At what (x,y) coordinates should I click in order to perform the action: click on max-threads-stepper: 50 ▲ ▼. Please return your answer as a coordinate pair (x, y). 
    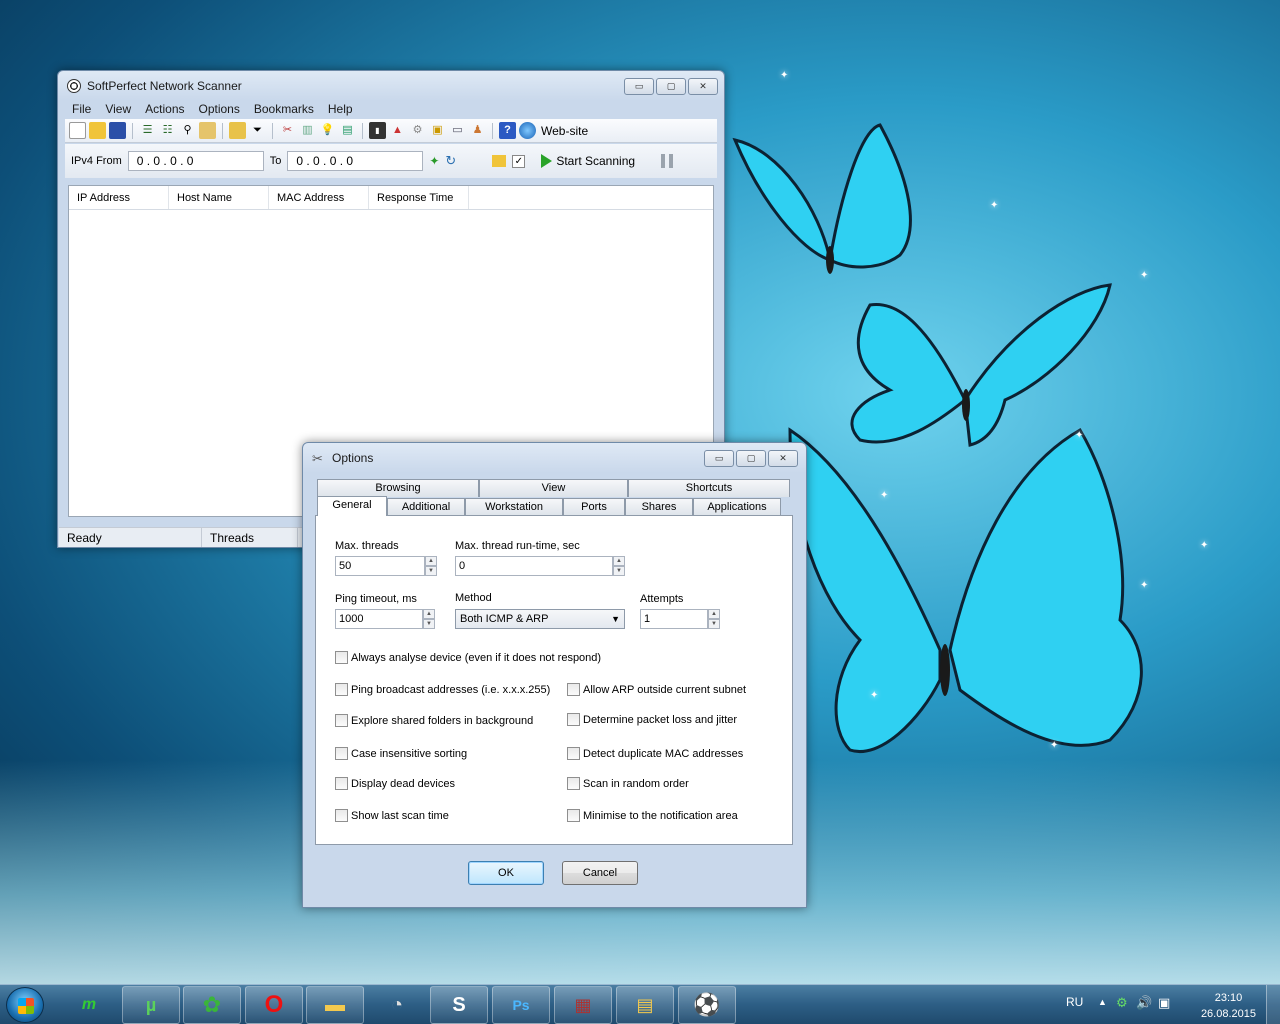
    Looking at the image, I should click on (386, 566).